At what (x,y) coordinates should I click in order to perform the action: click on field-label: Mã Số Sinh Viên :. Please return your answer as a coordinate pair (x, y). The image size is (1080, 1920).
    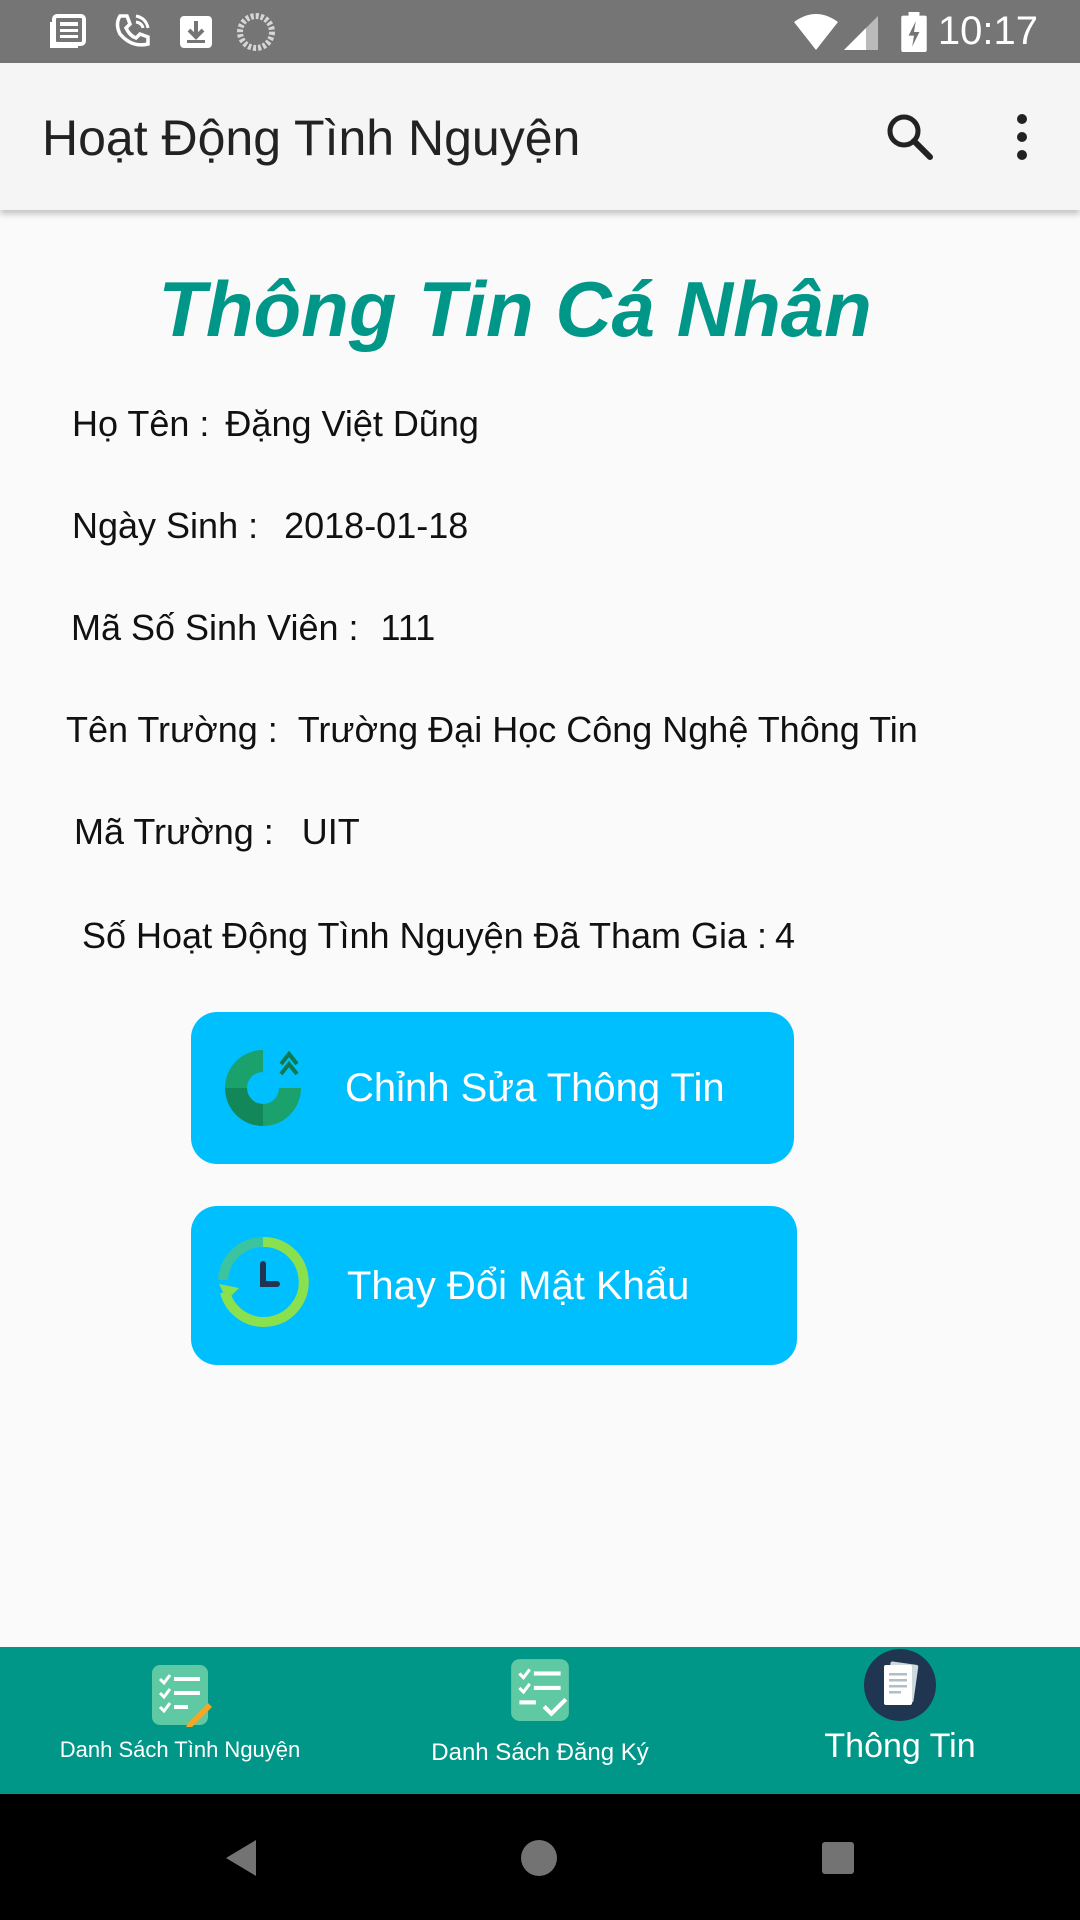
    Looking at the image, I should click on (215, 627).